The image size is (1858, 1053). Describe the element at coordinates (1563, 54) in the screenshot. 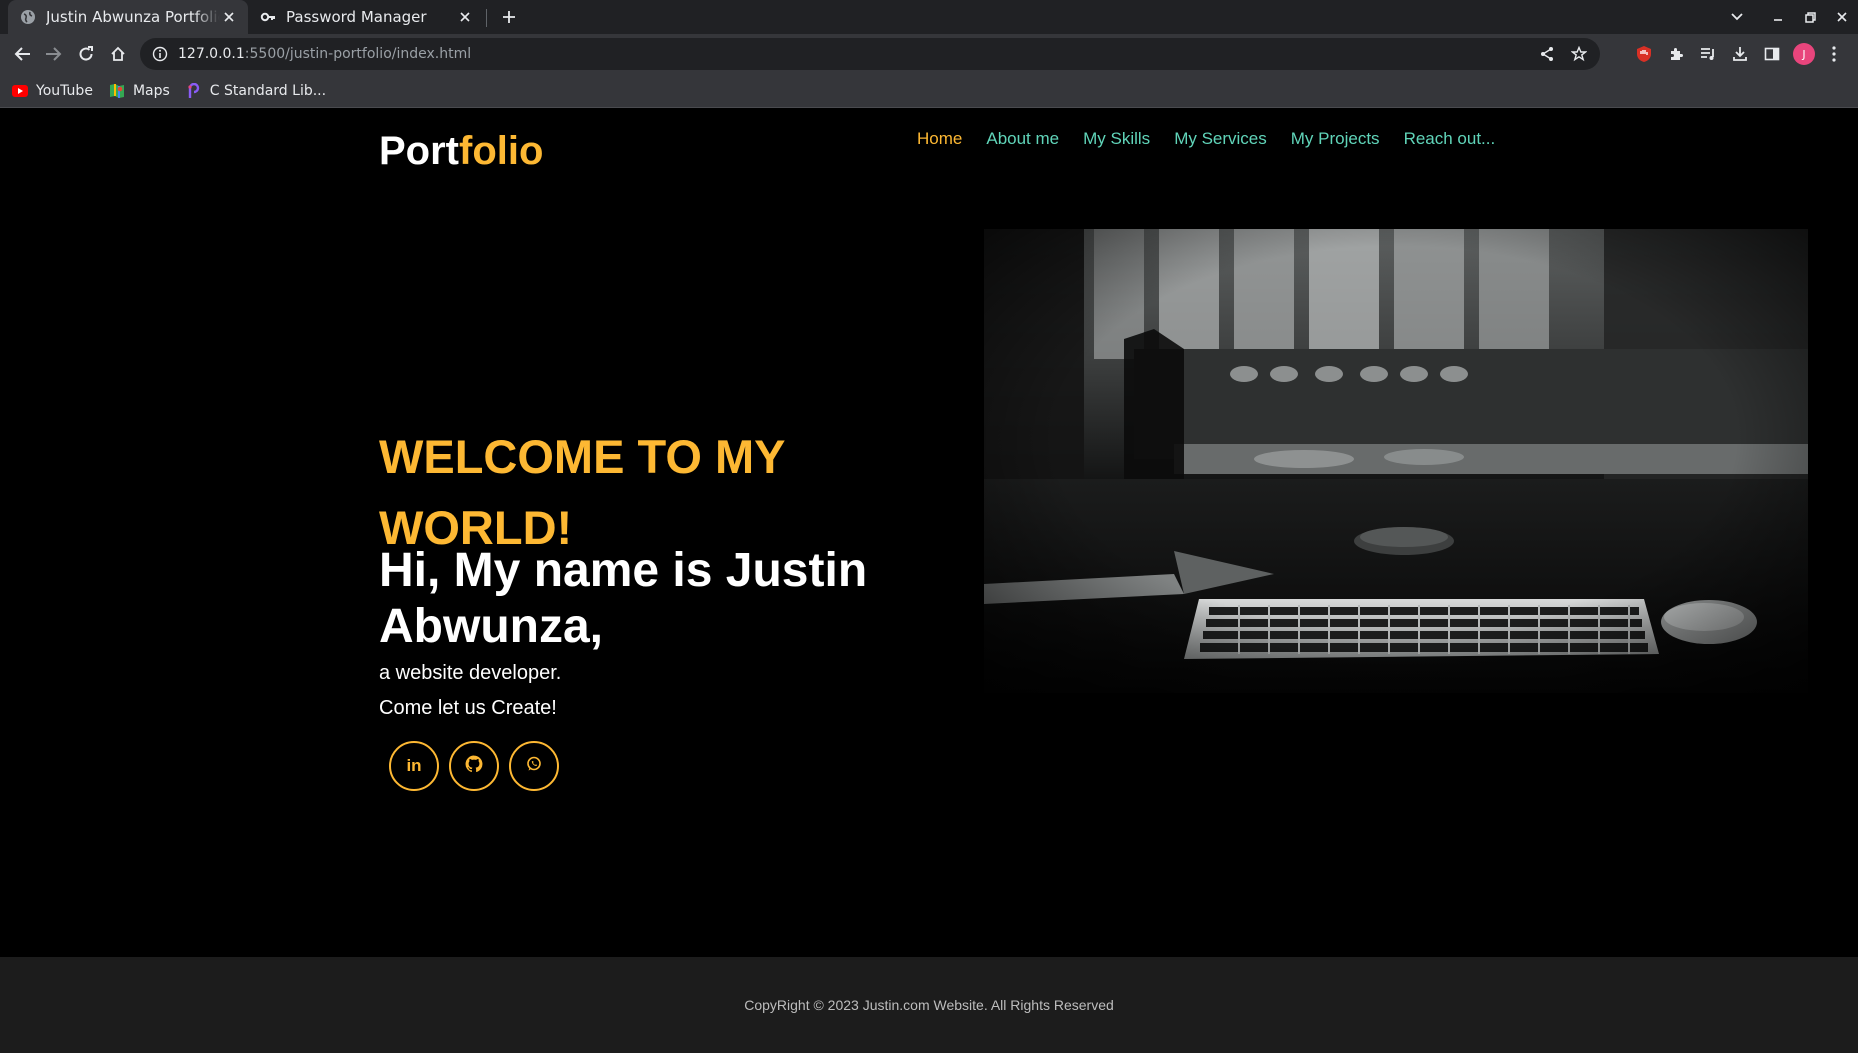

I see `omnibox-actions` at that location.